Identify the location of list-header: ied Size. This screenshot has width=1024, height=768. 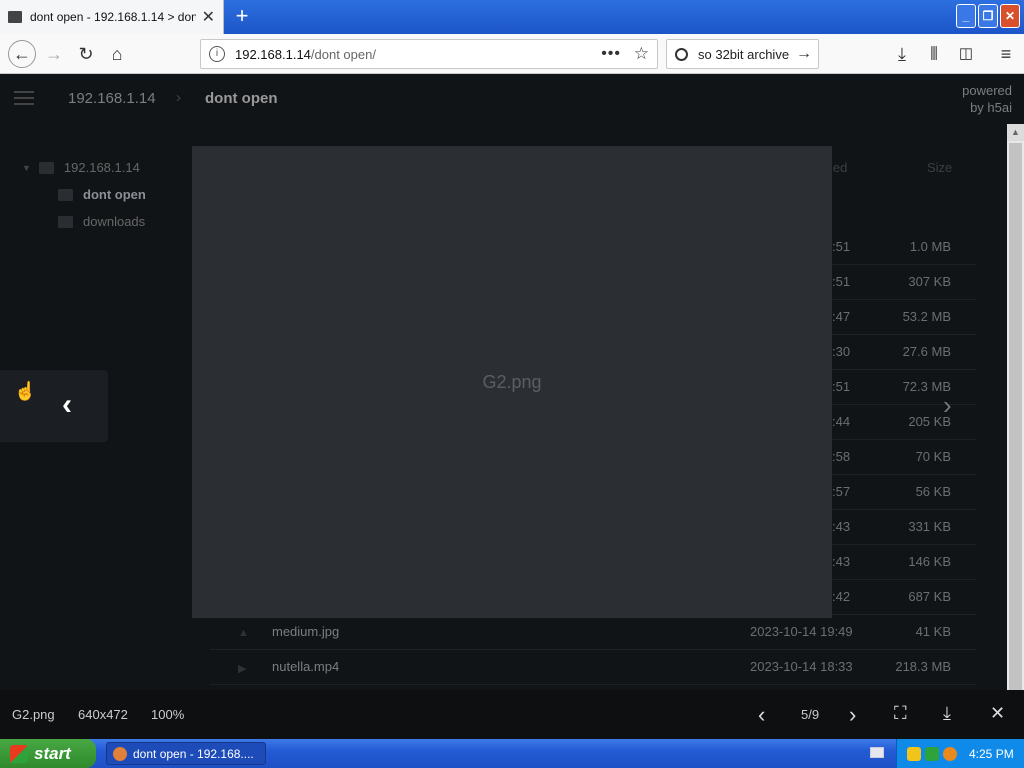
(900, 169).